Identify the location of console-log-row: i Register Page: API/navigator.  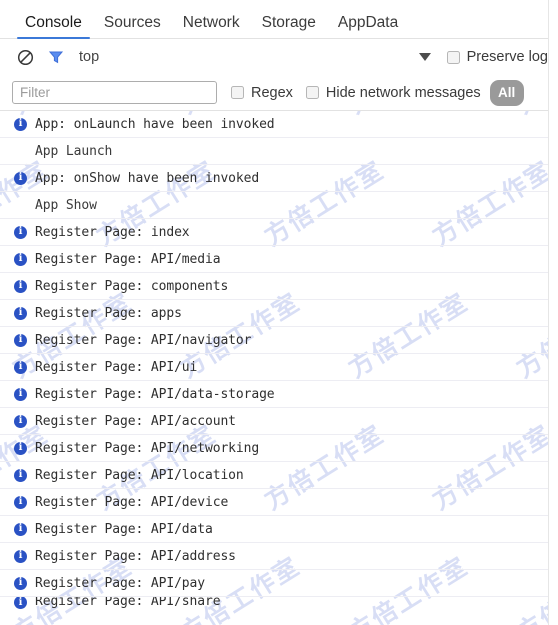
(279, 340).